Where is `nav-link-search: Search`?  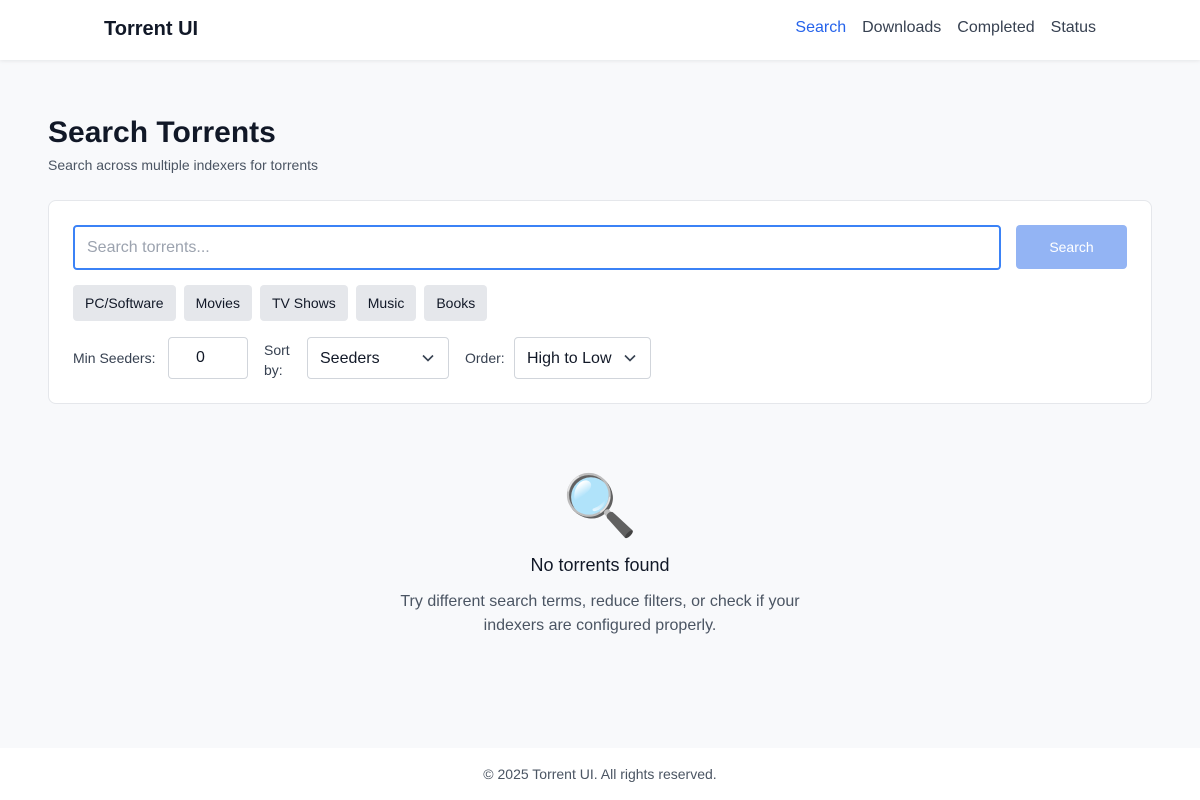
nav-link-search: Search is located at coordinates (820, 28).